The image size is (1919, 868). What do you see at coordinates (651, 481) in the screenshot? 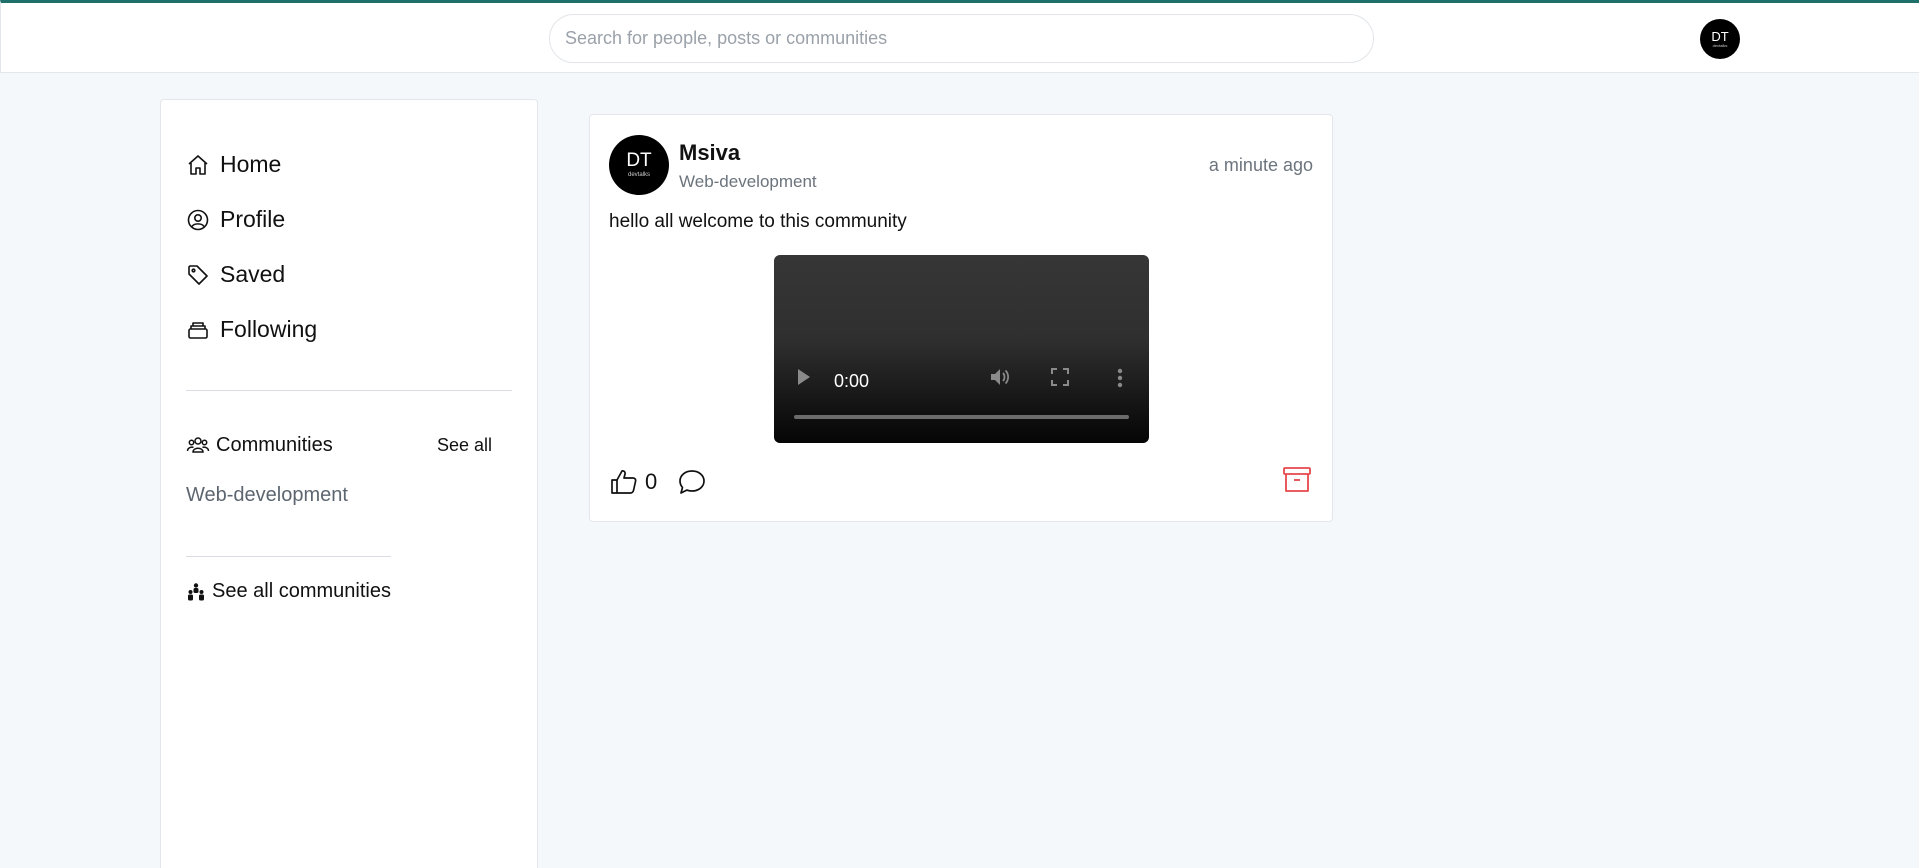
I see `like-count: 0` at bounding box center [651, 481].